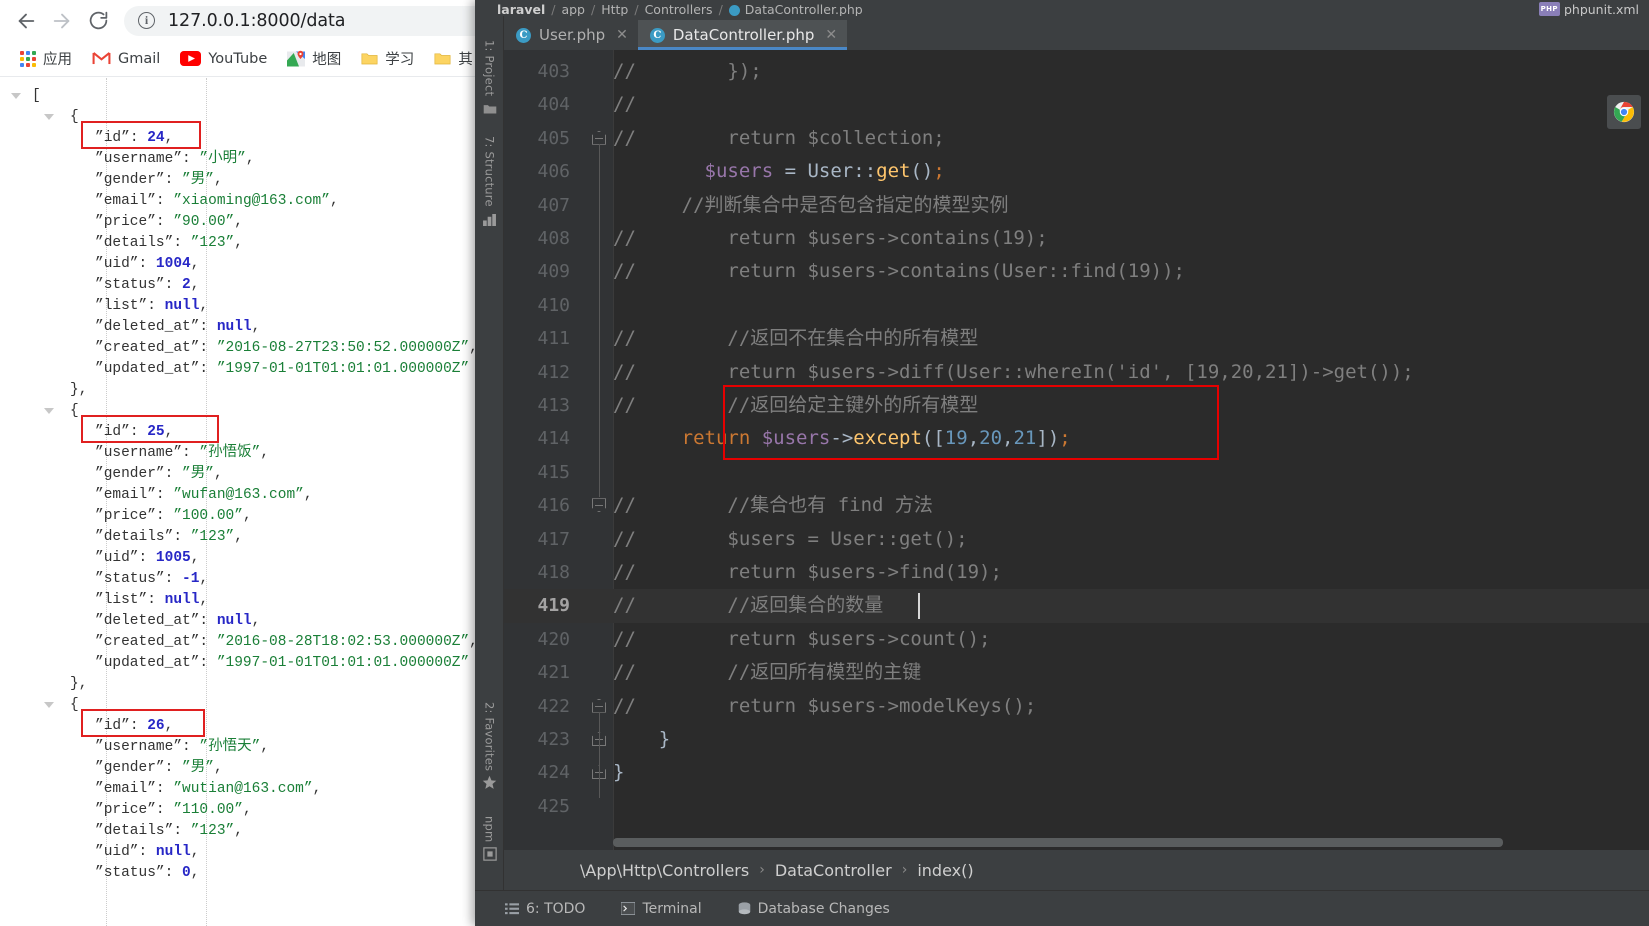 This screenshot has width=1649, height=926. I want to click on json-line: ”deleted_at”: null,, so click(178, 621).